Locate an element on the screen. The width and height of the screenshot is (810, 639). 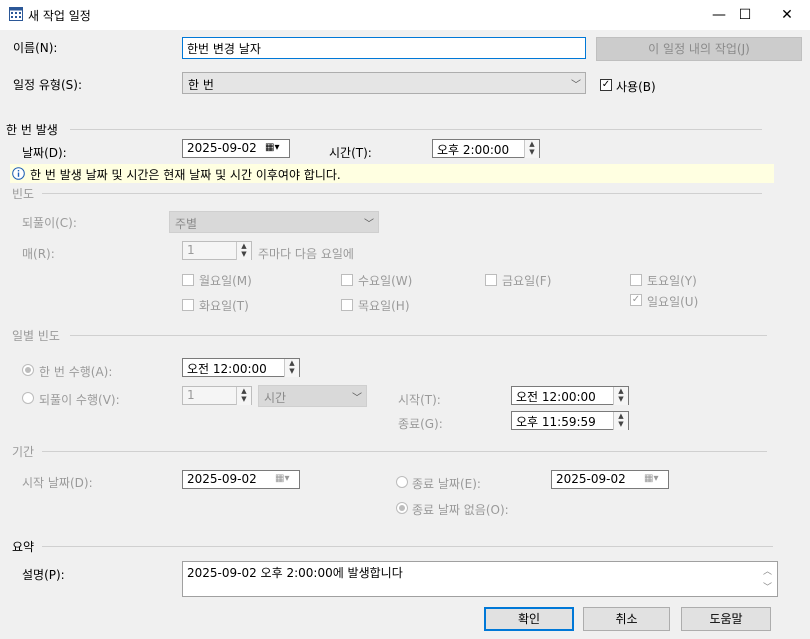
schedule-type-label: 일정 유형(S): is located at coordinates (47, 85).